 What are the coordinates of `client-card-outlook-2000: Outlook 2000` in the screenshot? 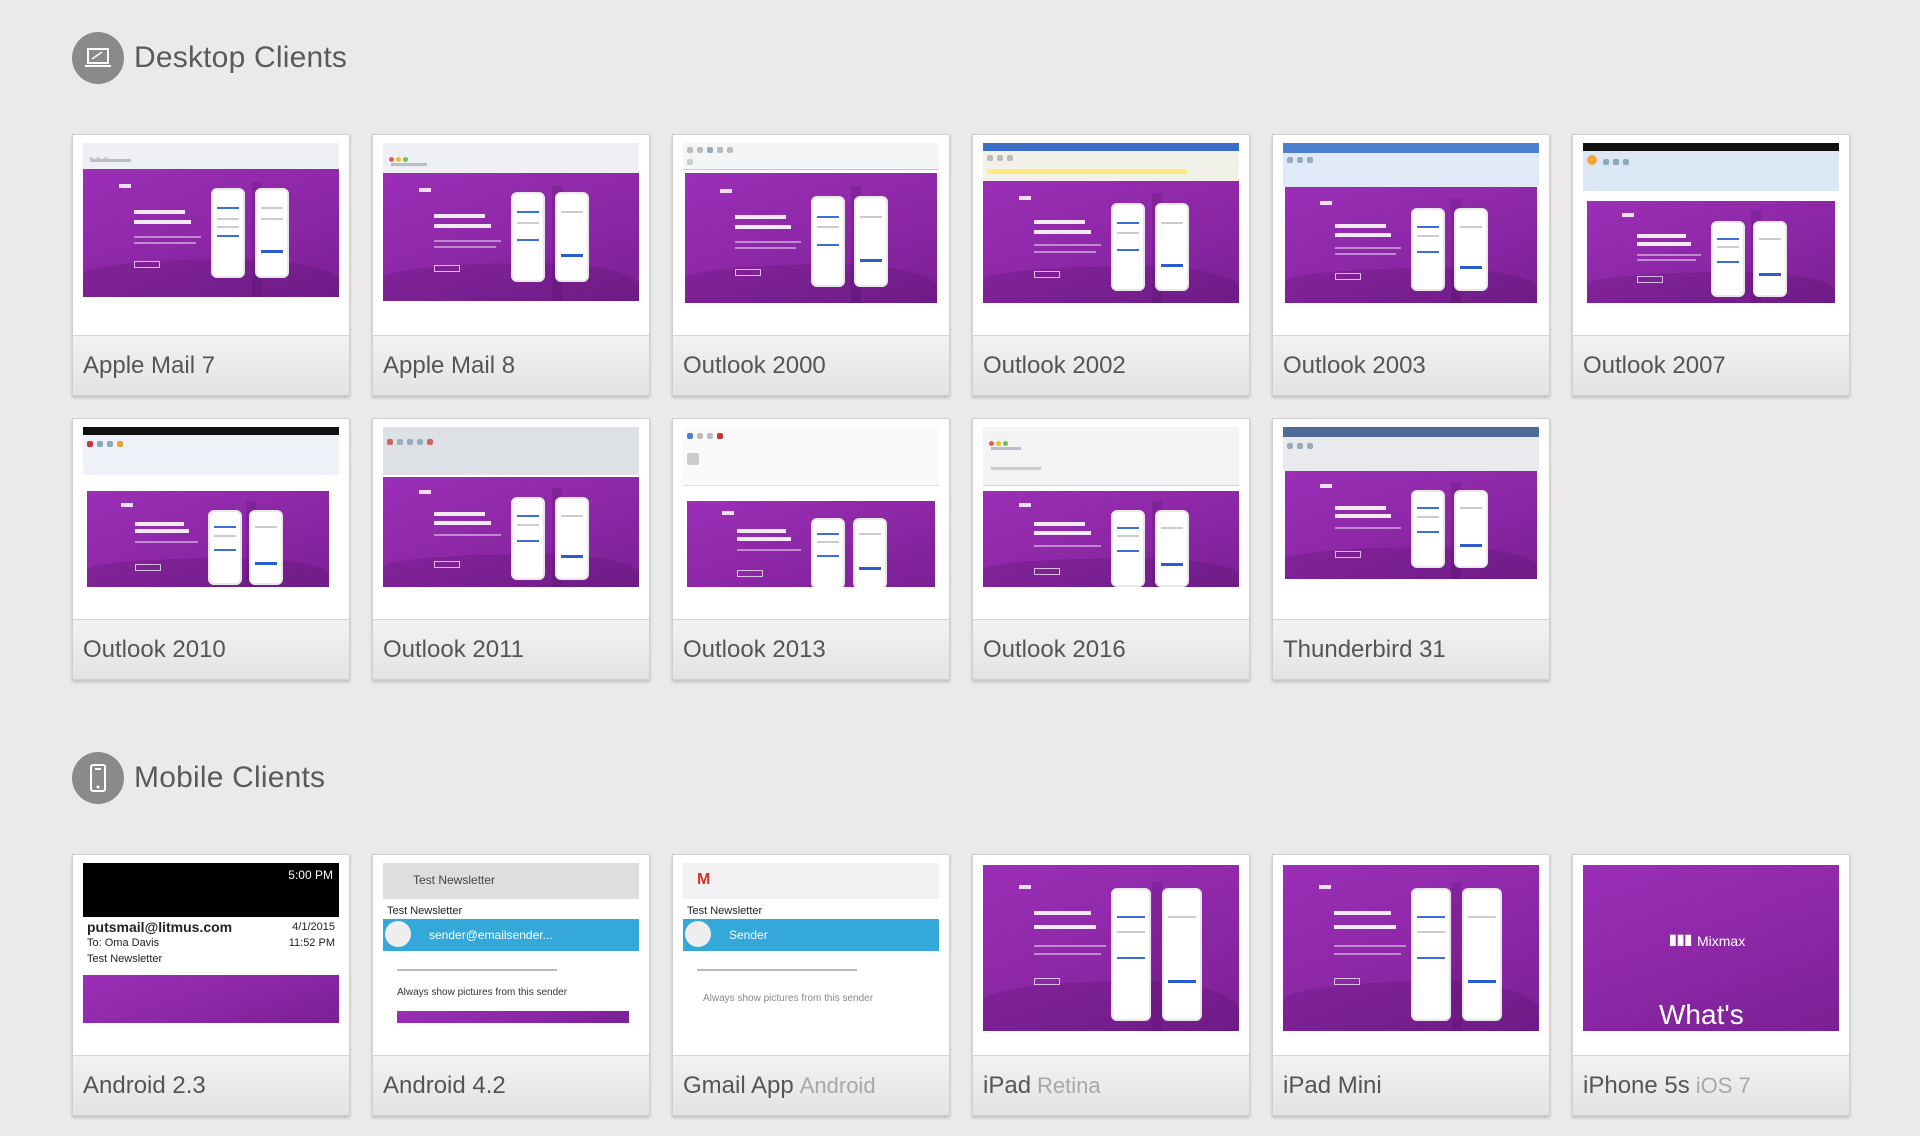 It's located at (811, 265).